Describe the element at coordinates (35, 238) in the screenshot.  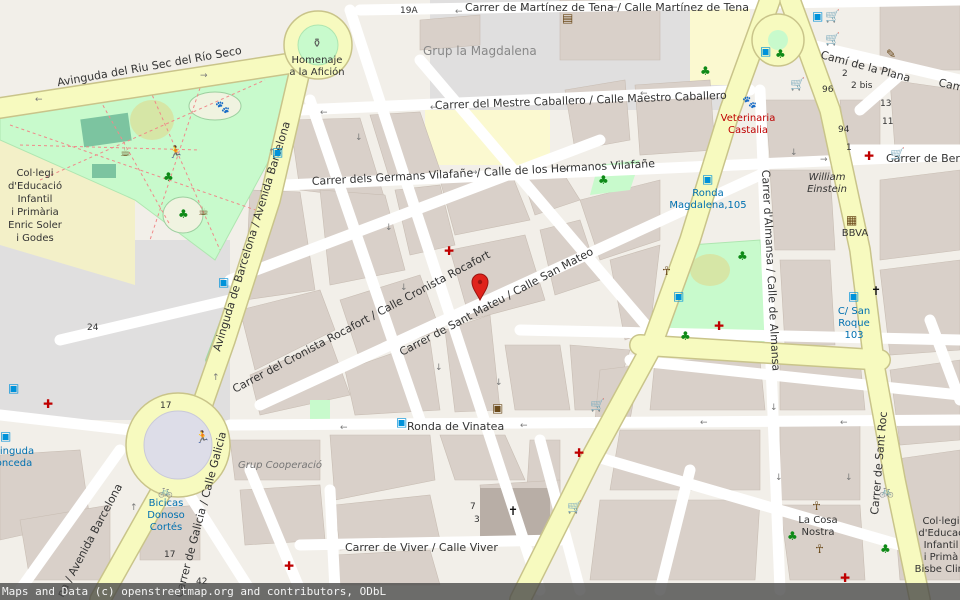
I see `label-school-6: i Godes` at that location.